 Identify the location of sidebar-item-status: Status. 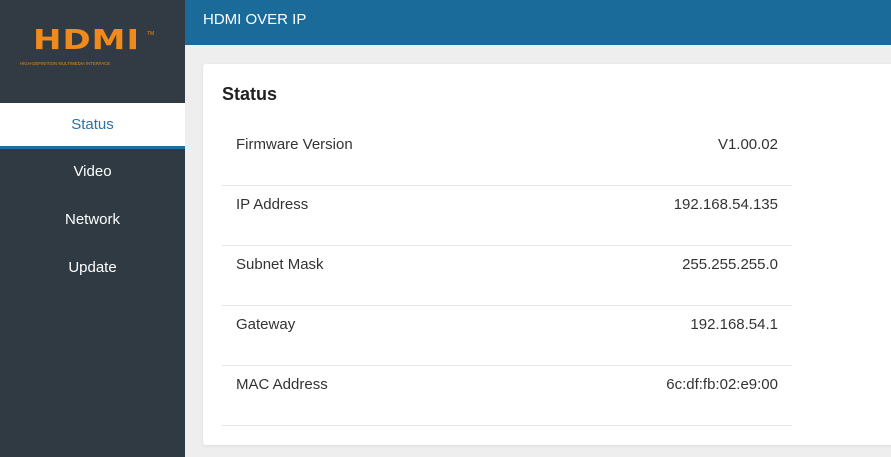
(92, 126).